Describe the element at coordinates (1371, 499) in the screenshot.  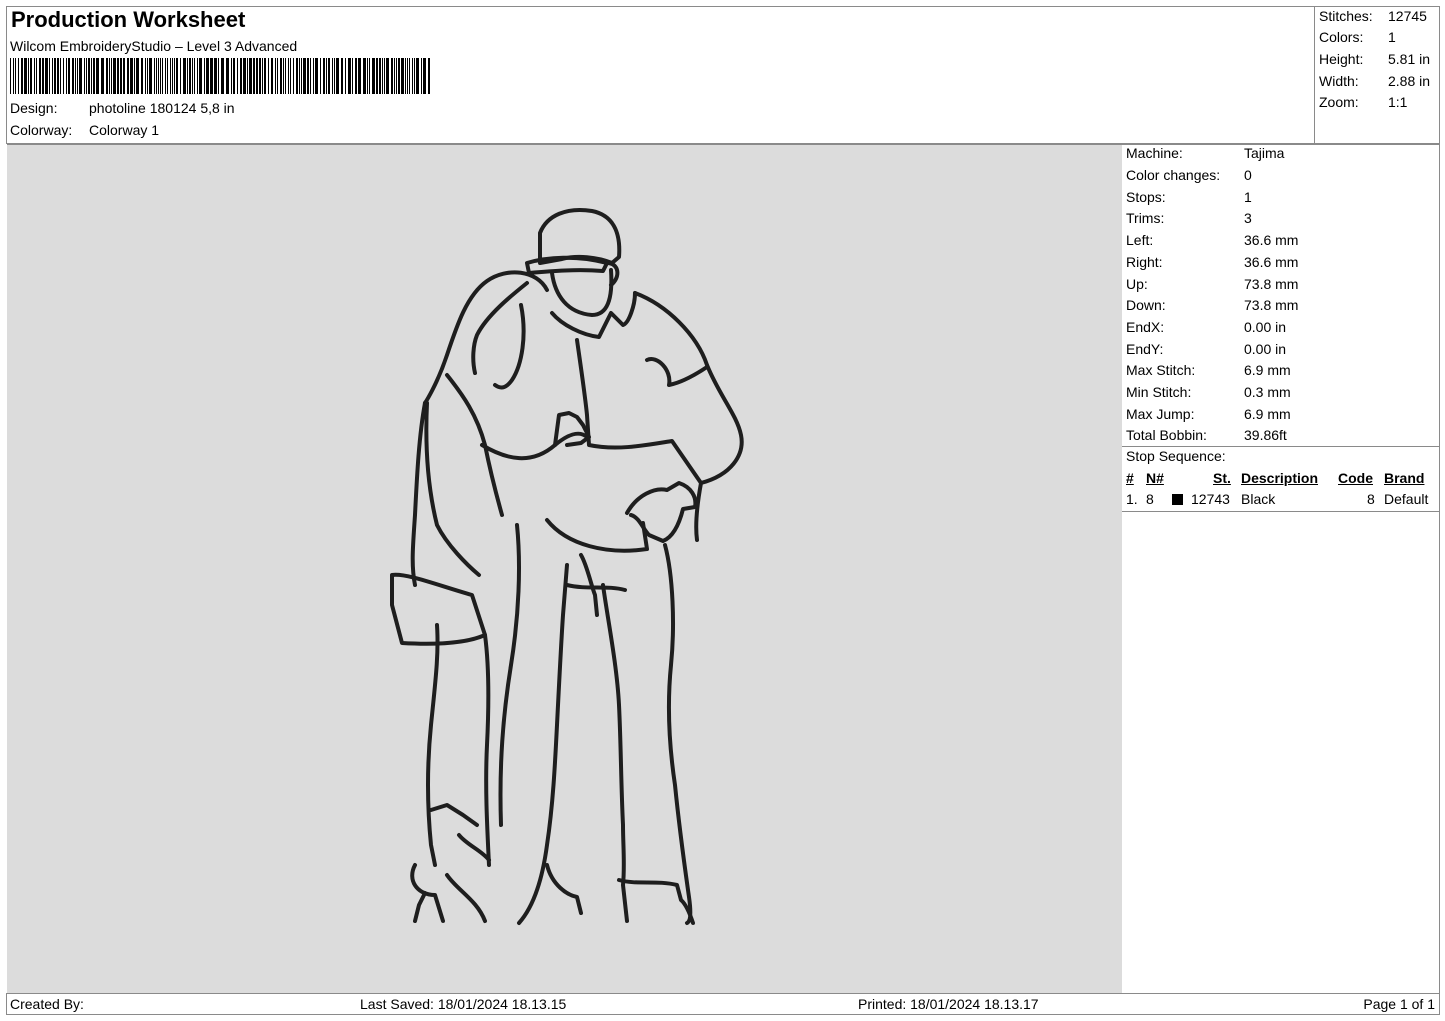
I see `row-code: 8` at that location.